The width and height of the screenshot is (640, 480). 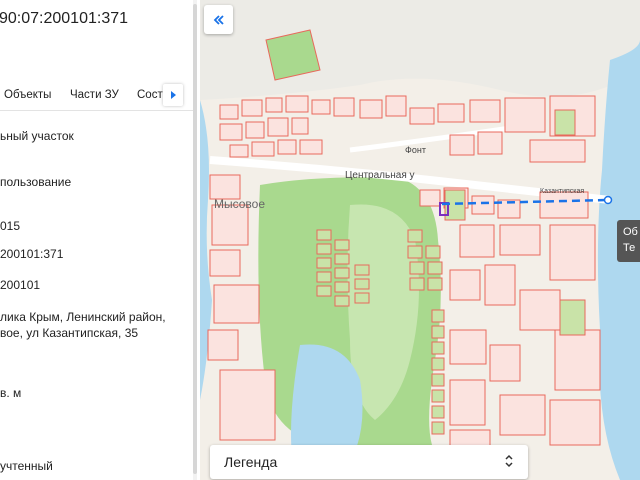 What do you see at coordinates (509, 461) in the screenshot?
I see `sort-arrows-icon` at bounding box center [509, 461].